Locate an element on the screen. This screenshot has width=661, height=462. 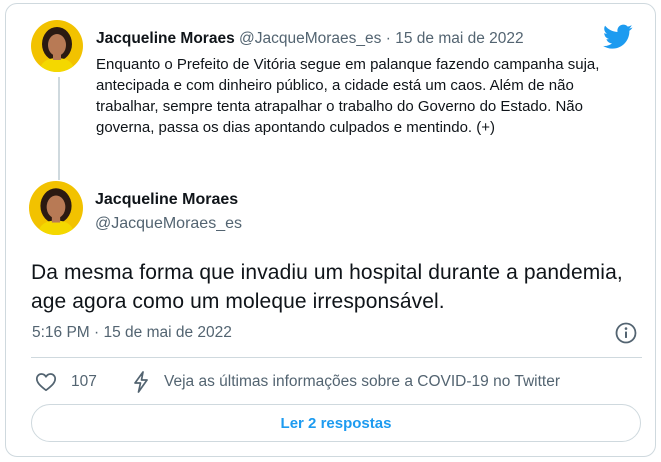
actions-divider is located at coordinates (336, 357).